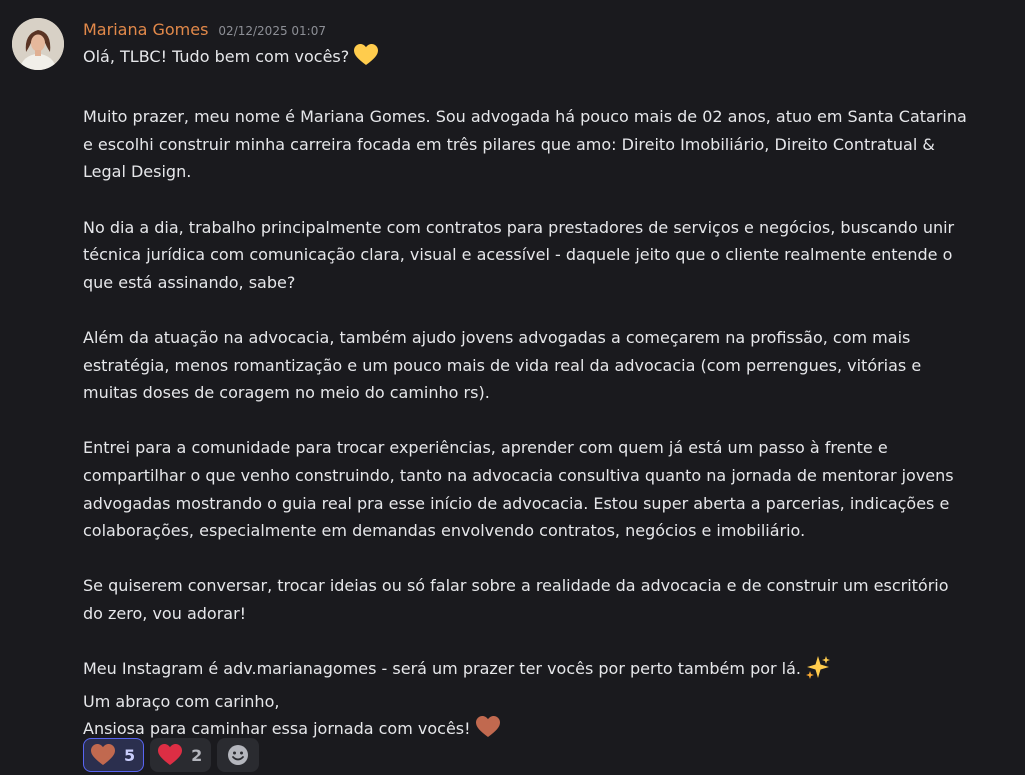 The width and height of the screenshot is (1025, 775). I want to click on sparkles-icon, so click(818, 671).